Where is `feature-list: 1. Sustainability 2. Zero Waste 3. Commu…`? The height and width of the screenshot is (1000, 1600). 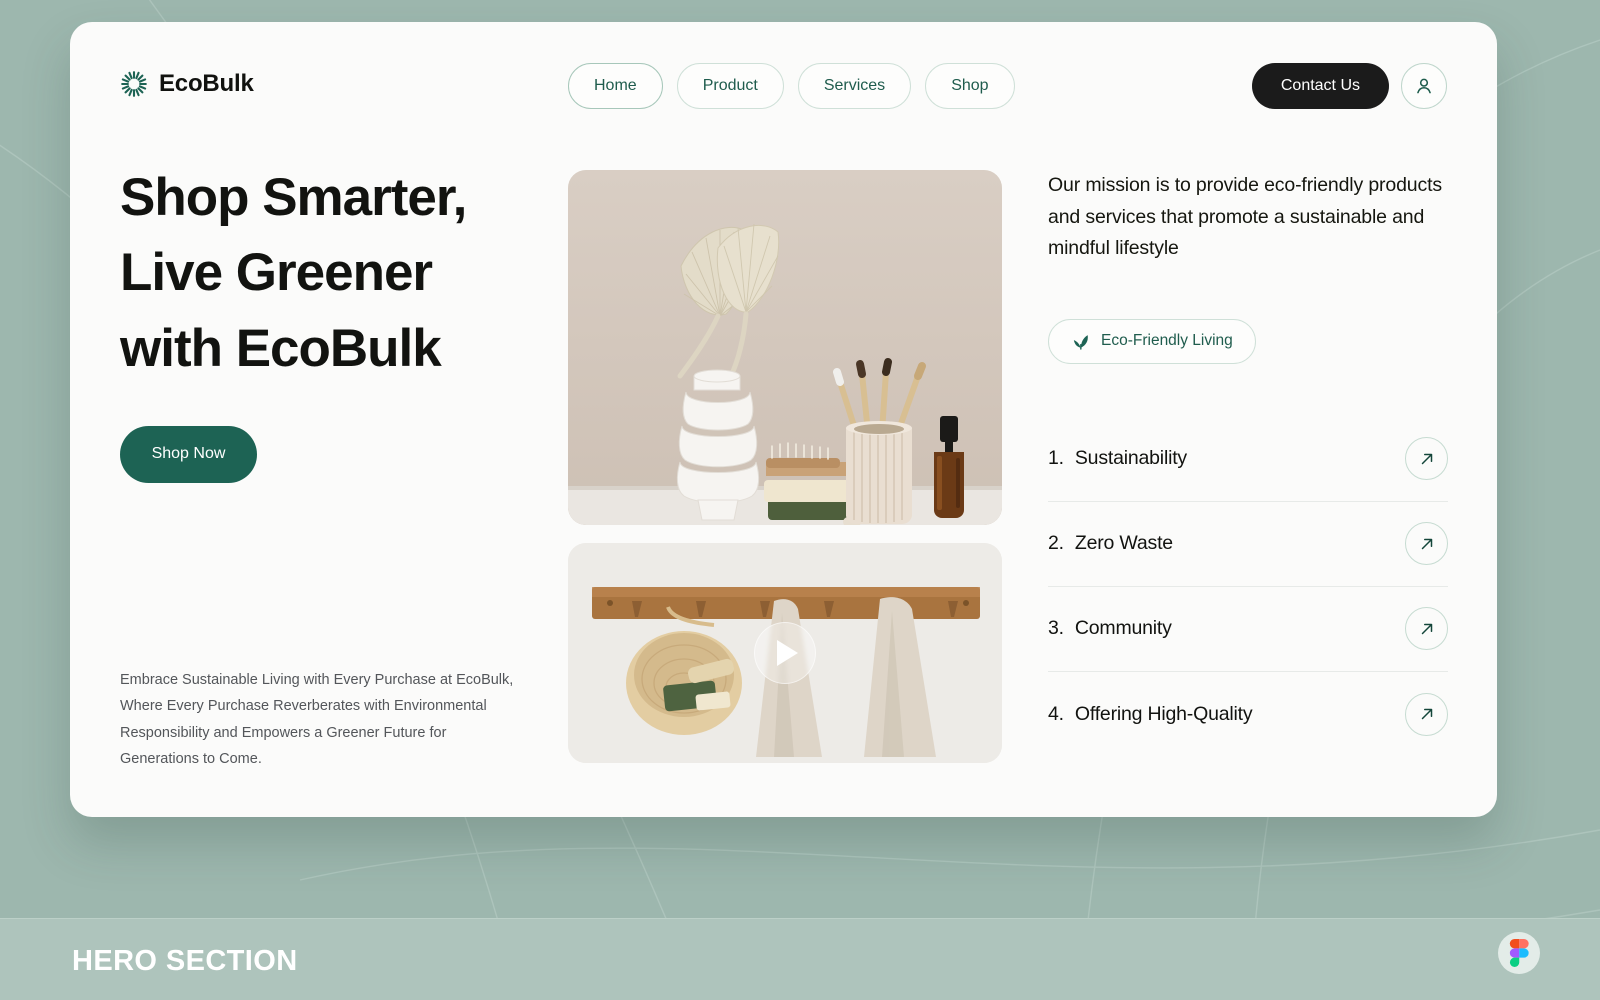 feature-list: 1. Sustainability 2. Zero Waste 3. Commu… is located at coordinates (1248, 587).